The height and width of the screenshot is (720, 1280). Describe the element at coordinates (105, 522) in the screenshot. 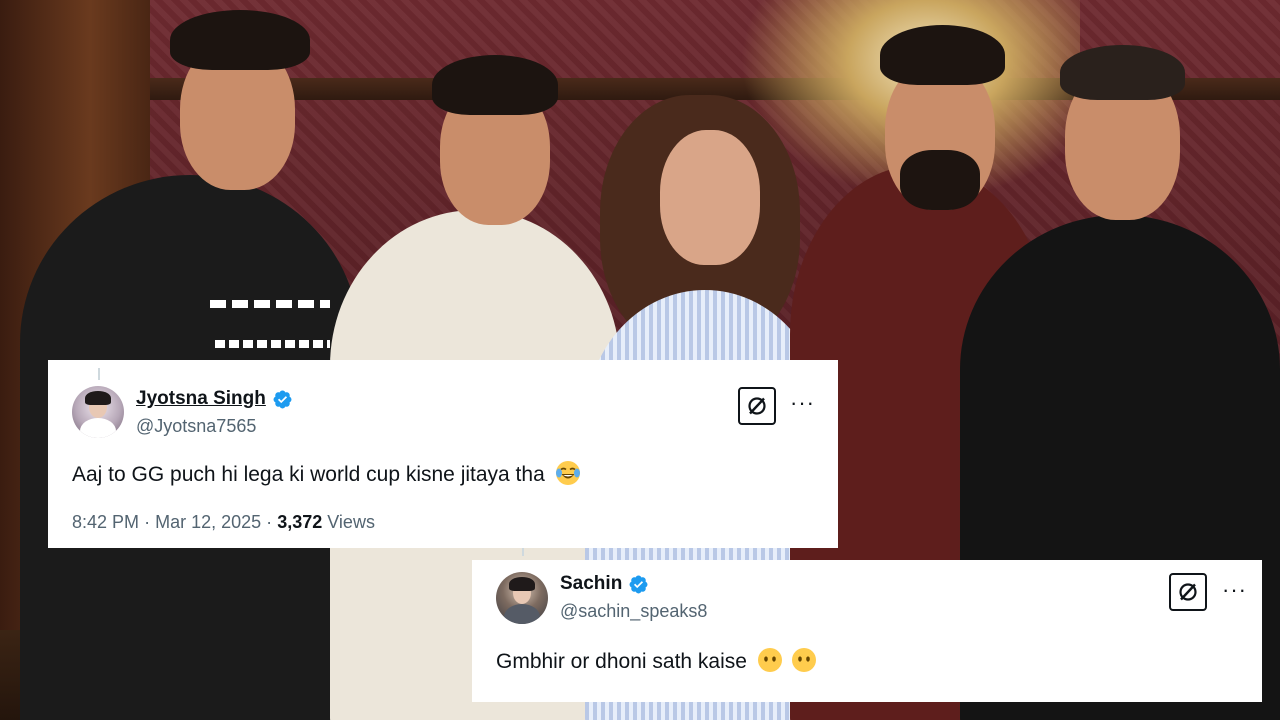

I see `tweet-time: 8:42 PM` at that location.